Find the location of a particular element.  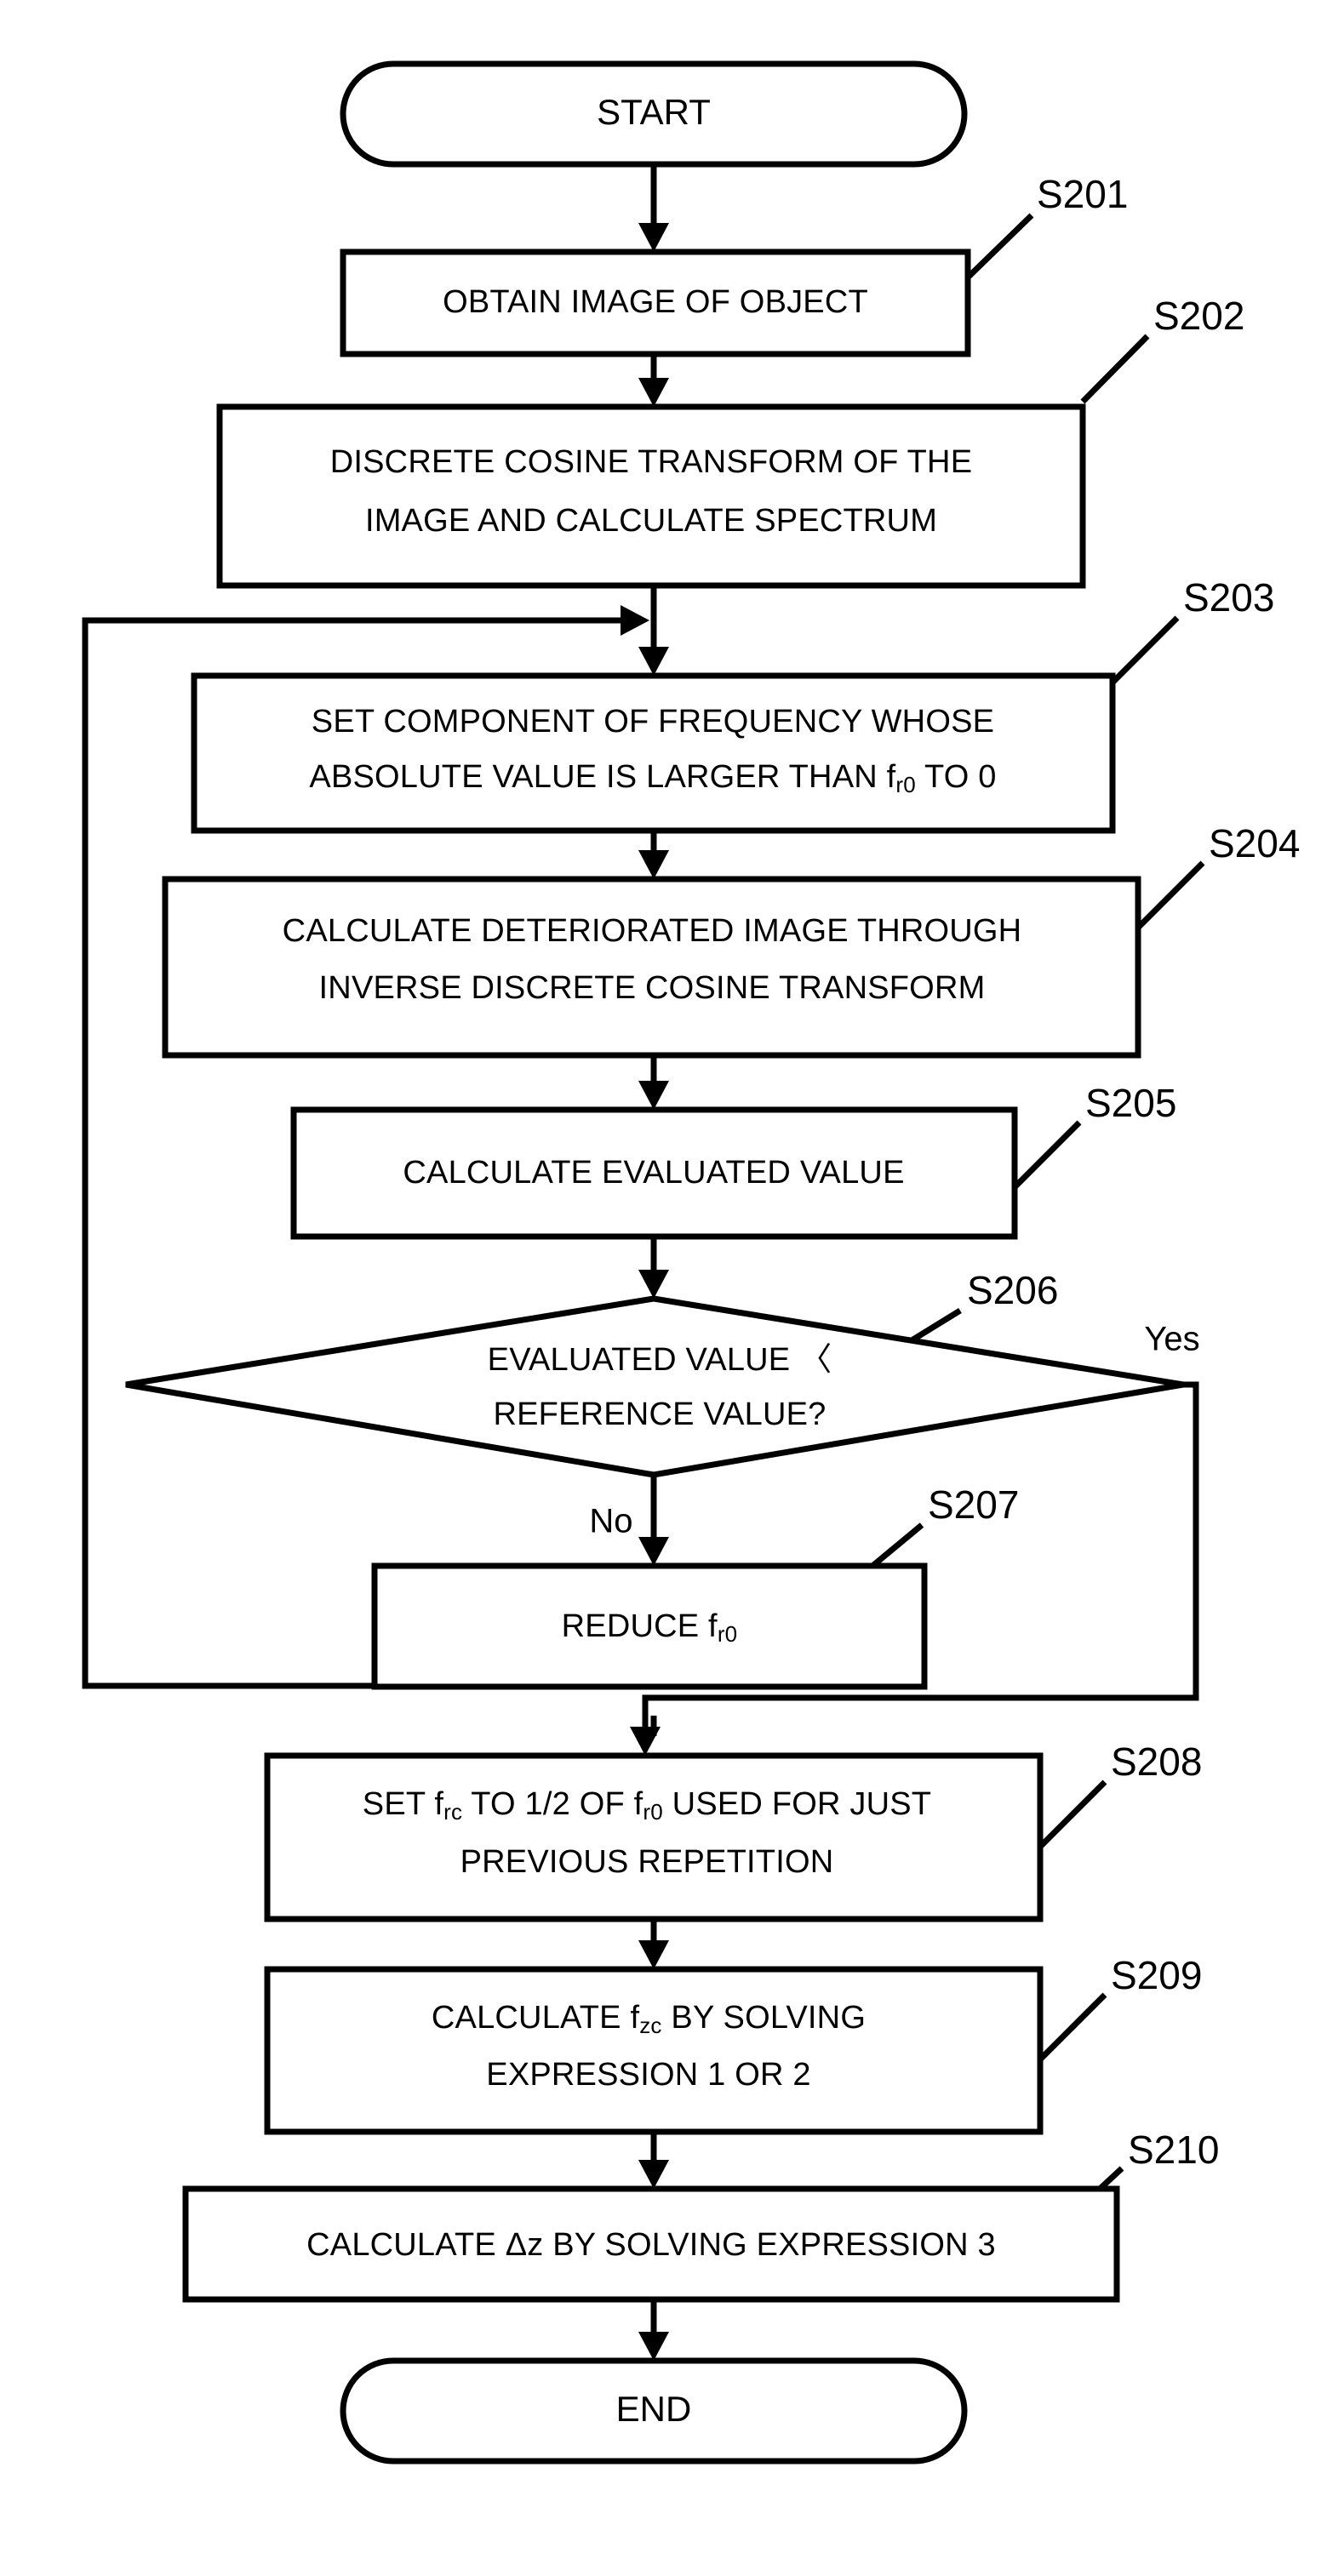

leader-s209 is located at coordinates (1073, 2027).